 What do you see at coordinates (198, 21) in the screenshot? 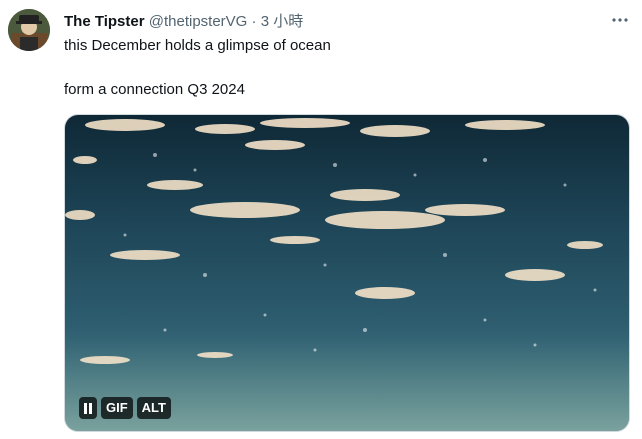
I see `author-handle: @thetipsterVG` at bounding box center [198, 21].